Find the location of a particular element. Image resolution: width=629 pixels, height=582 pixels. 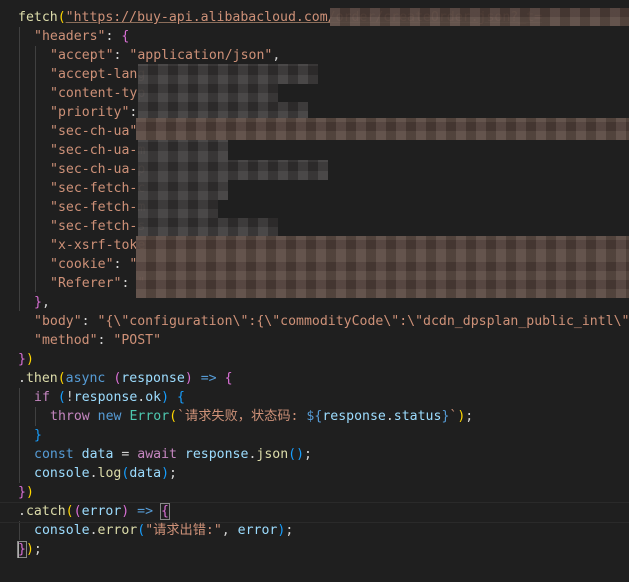

token-key: "sec-fetch-c is located at coordinates (98, 188).